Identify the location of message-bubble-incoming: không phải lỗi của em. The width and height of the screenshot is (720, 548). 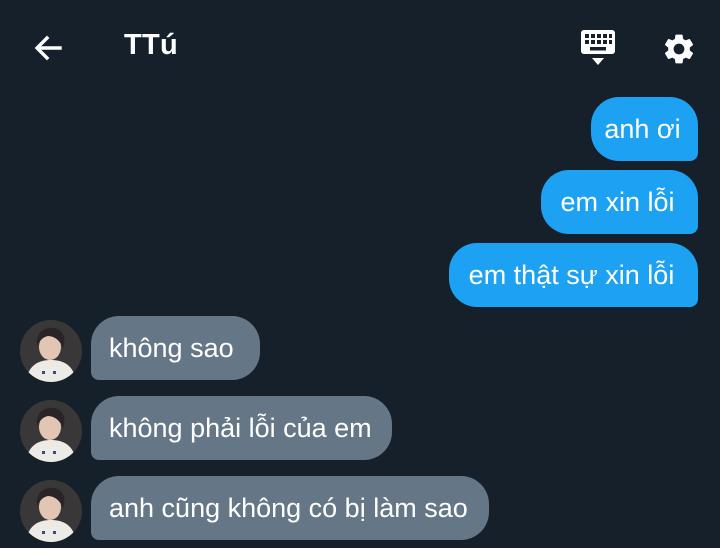
(241, 428).